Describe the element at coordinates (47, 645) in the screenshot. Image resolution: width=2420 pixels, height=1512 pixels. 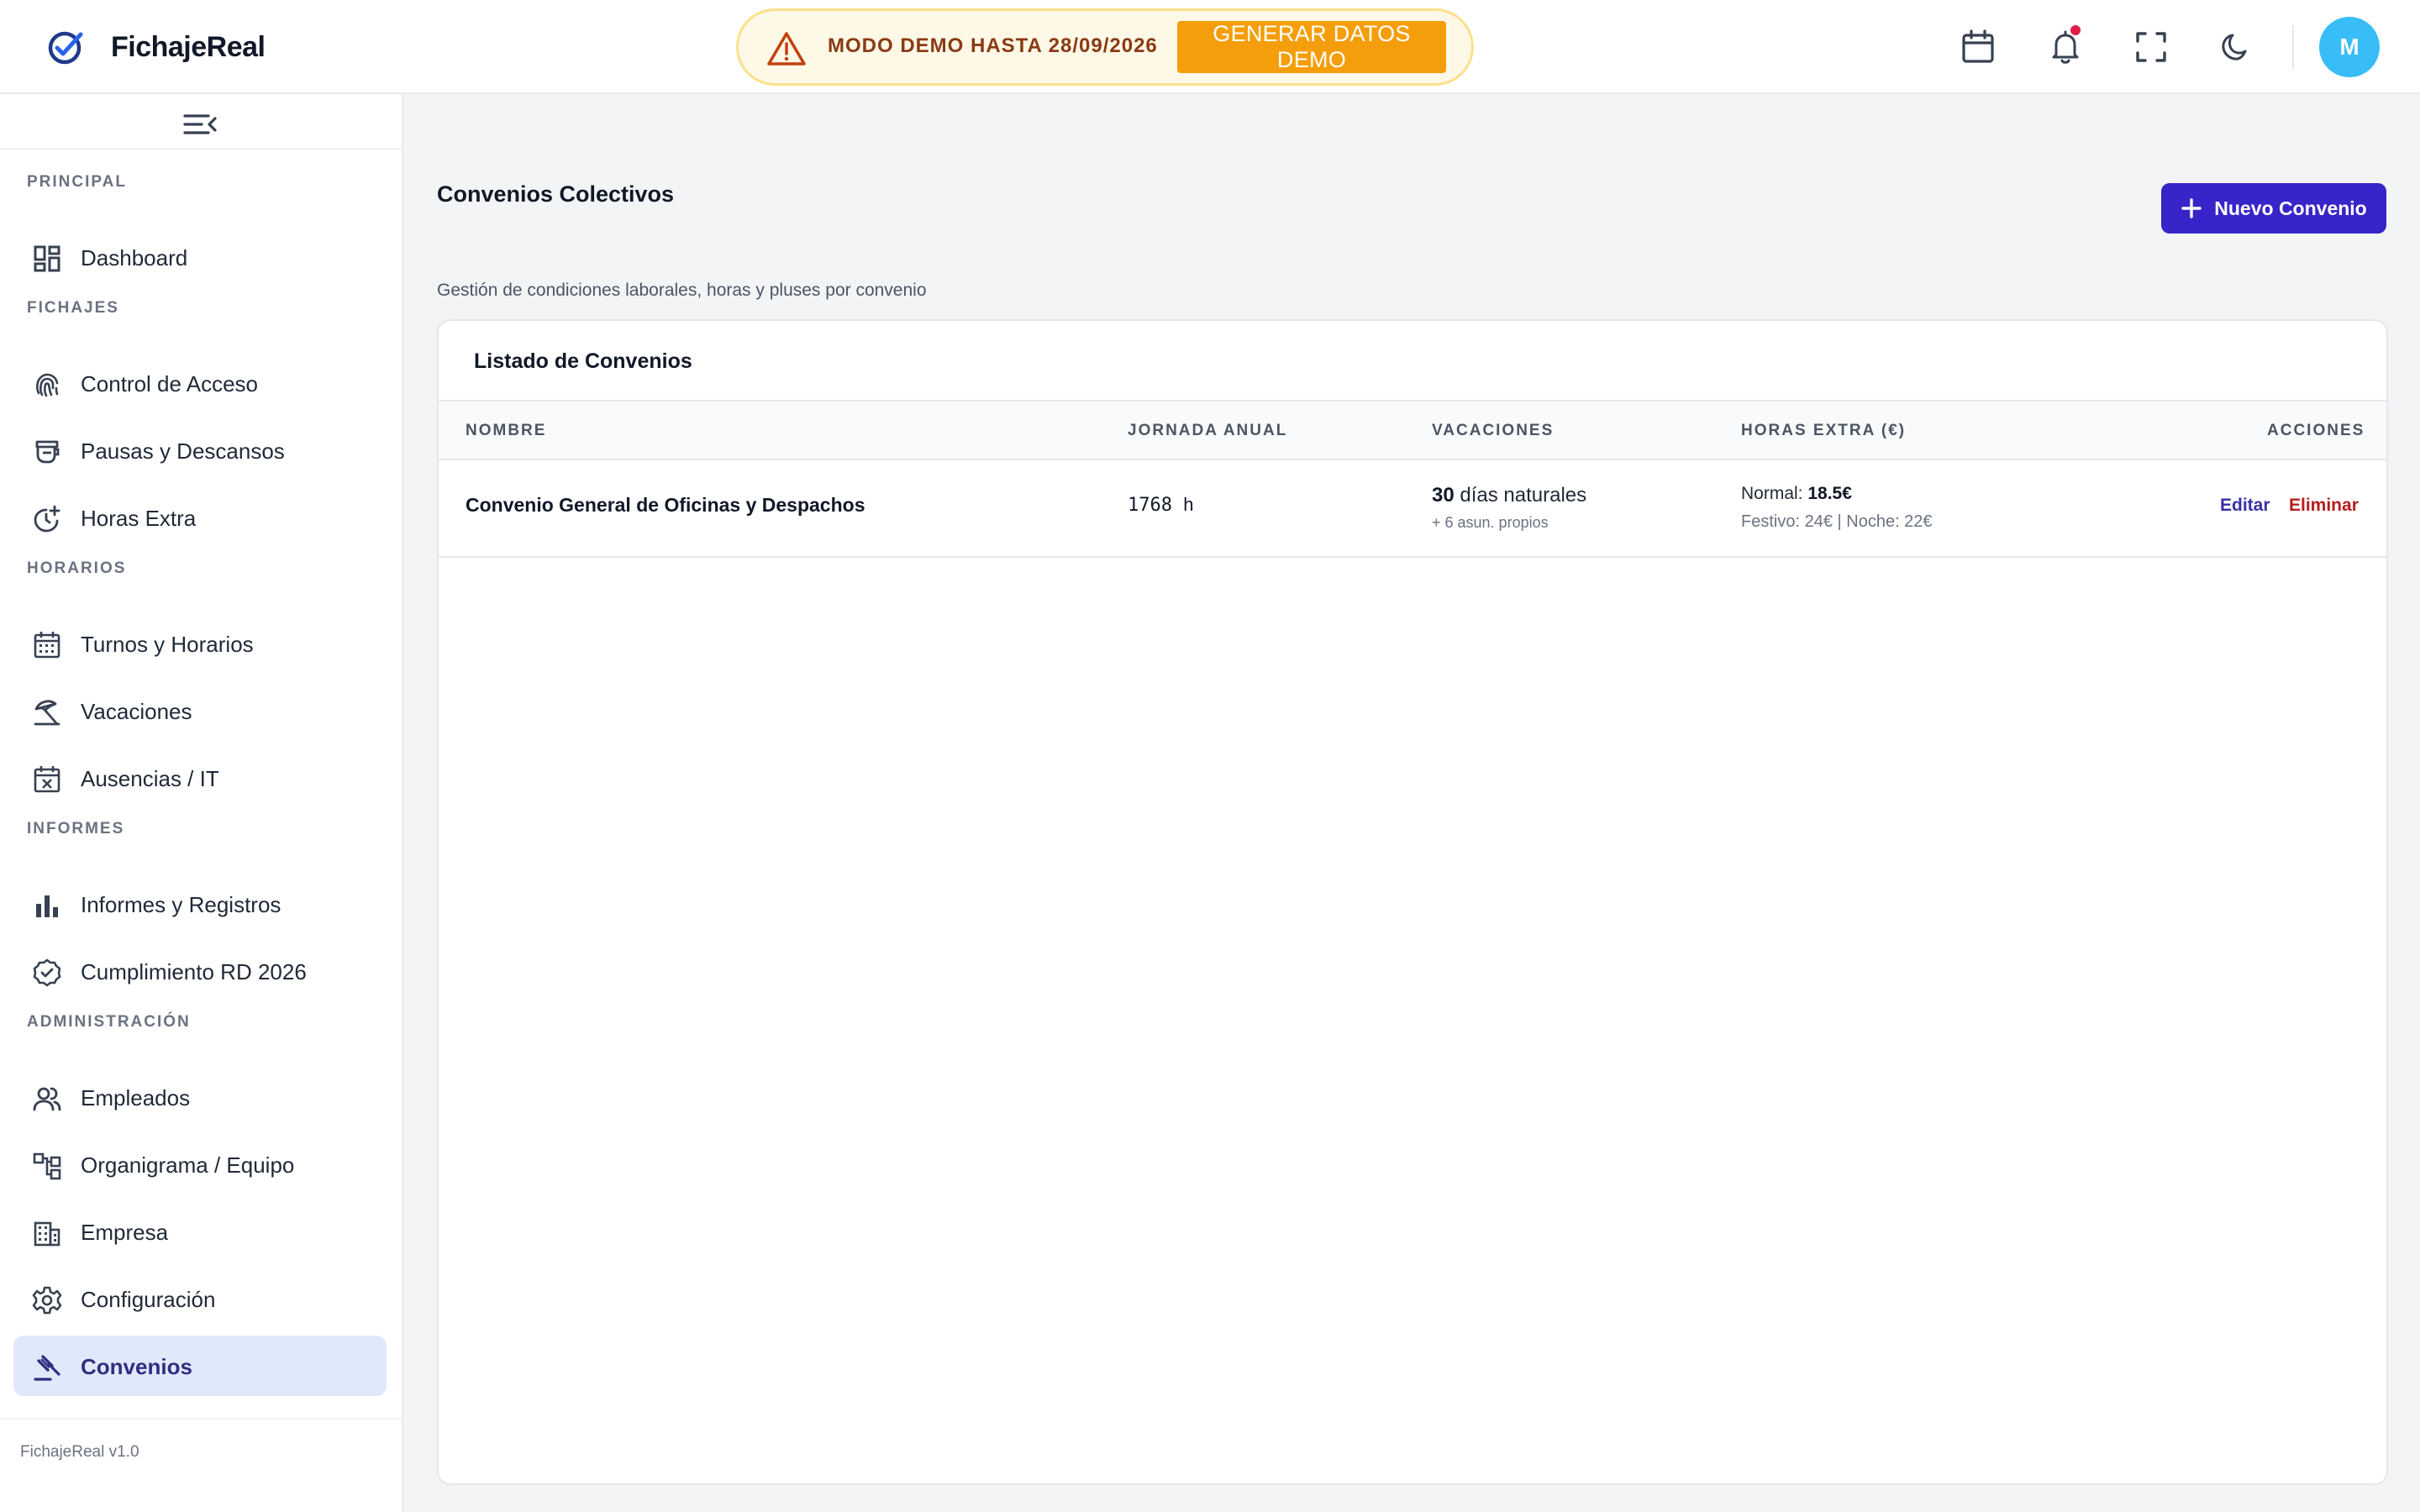
I see `calendar-grid-icon` at that location.